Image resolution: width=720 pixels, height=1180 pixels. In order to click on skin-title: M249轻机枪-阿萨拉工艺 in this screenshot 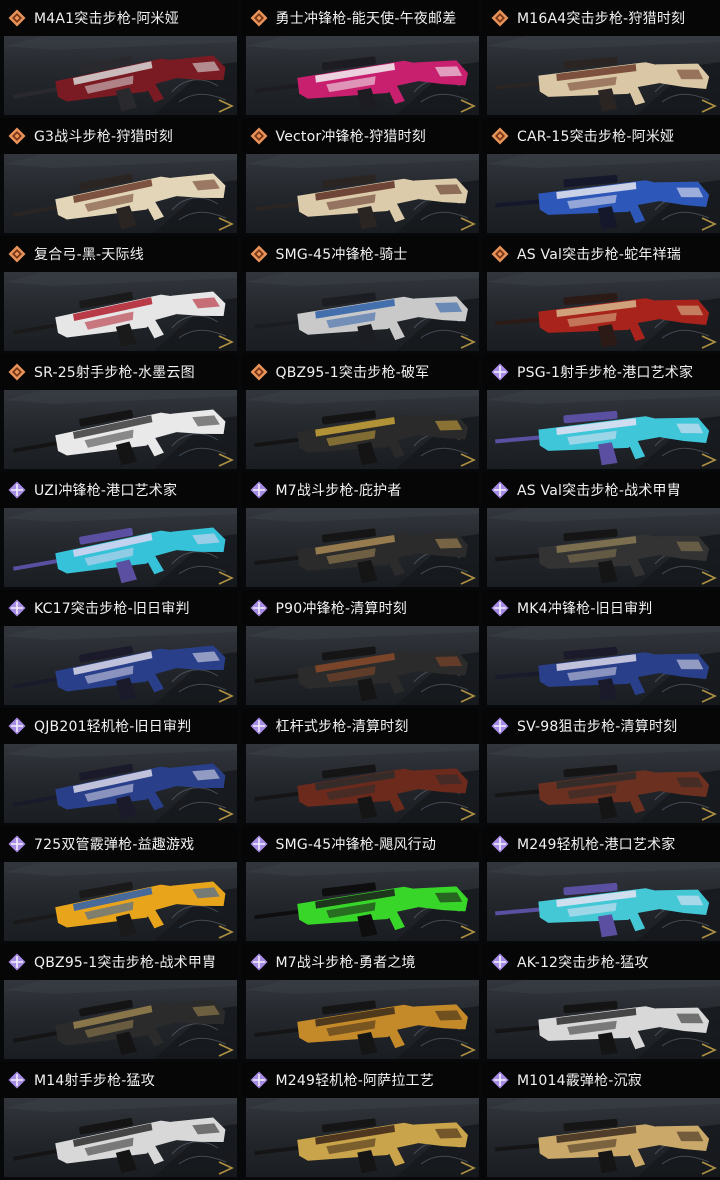, I will do `click(354, 1081)`.